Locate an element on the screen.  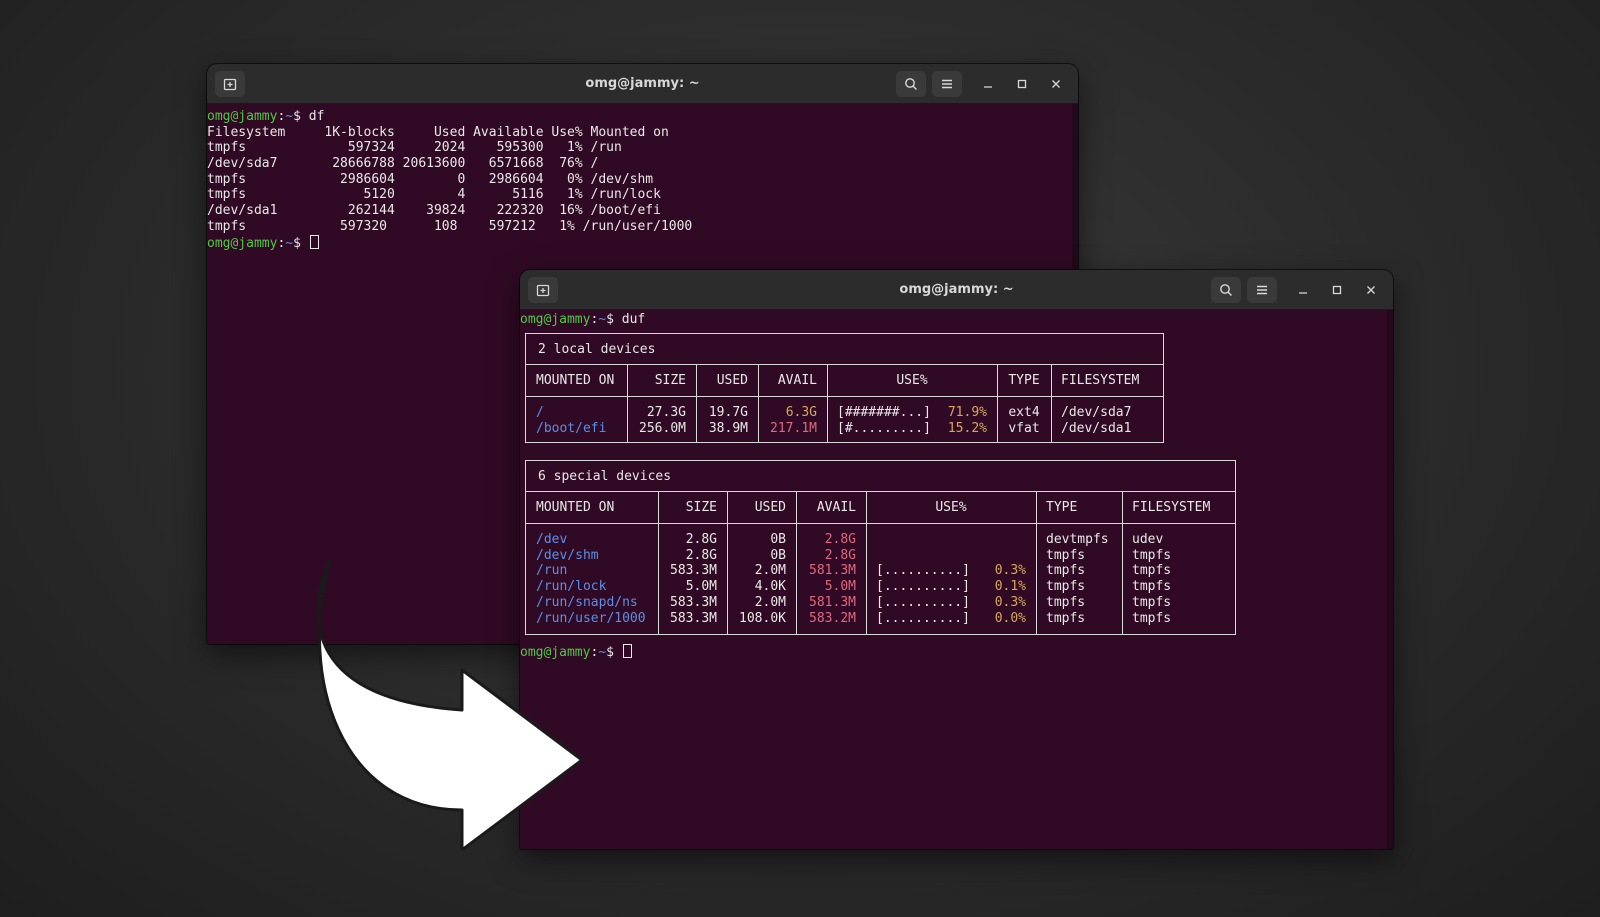
table-caption: 2 local devices is located at coordinates (844, 349).